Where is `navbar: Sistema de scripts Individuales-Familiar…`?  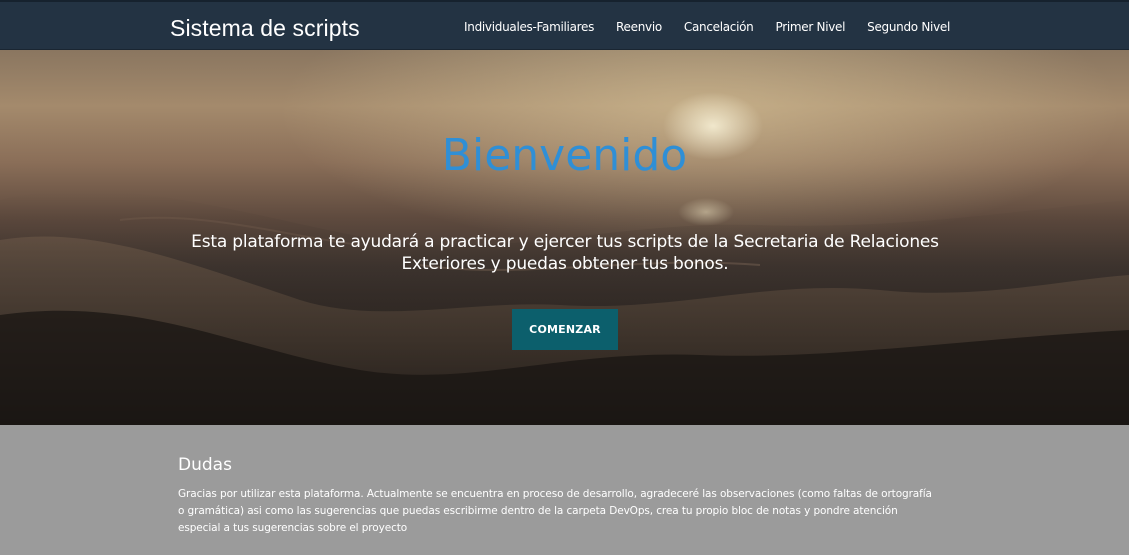
navbar: Sistema de scripts Individuales-Familiar… is located at coordinates (564, 25).